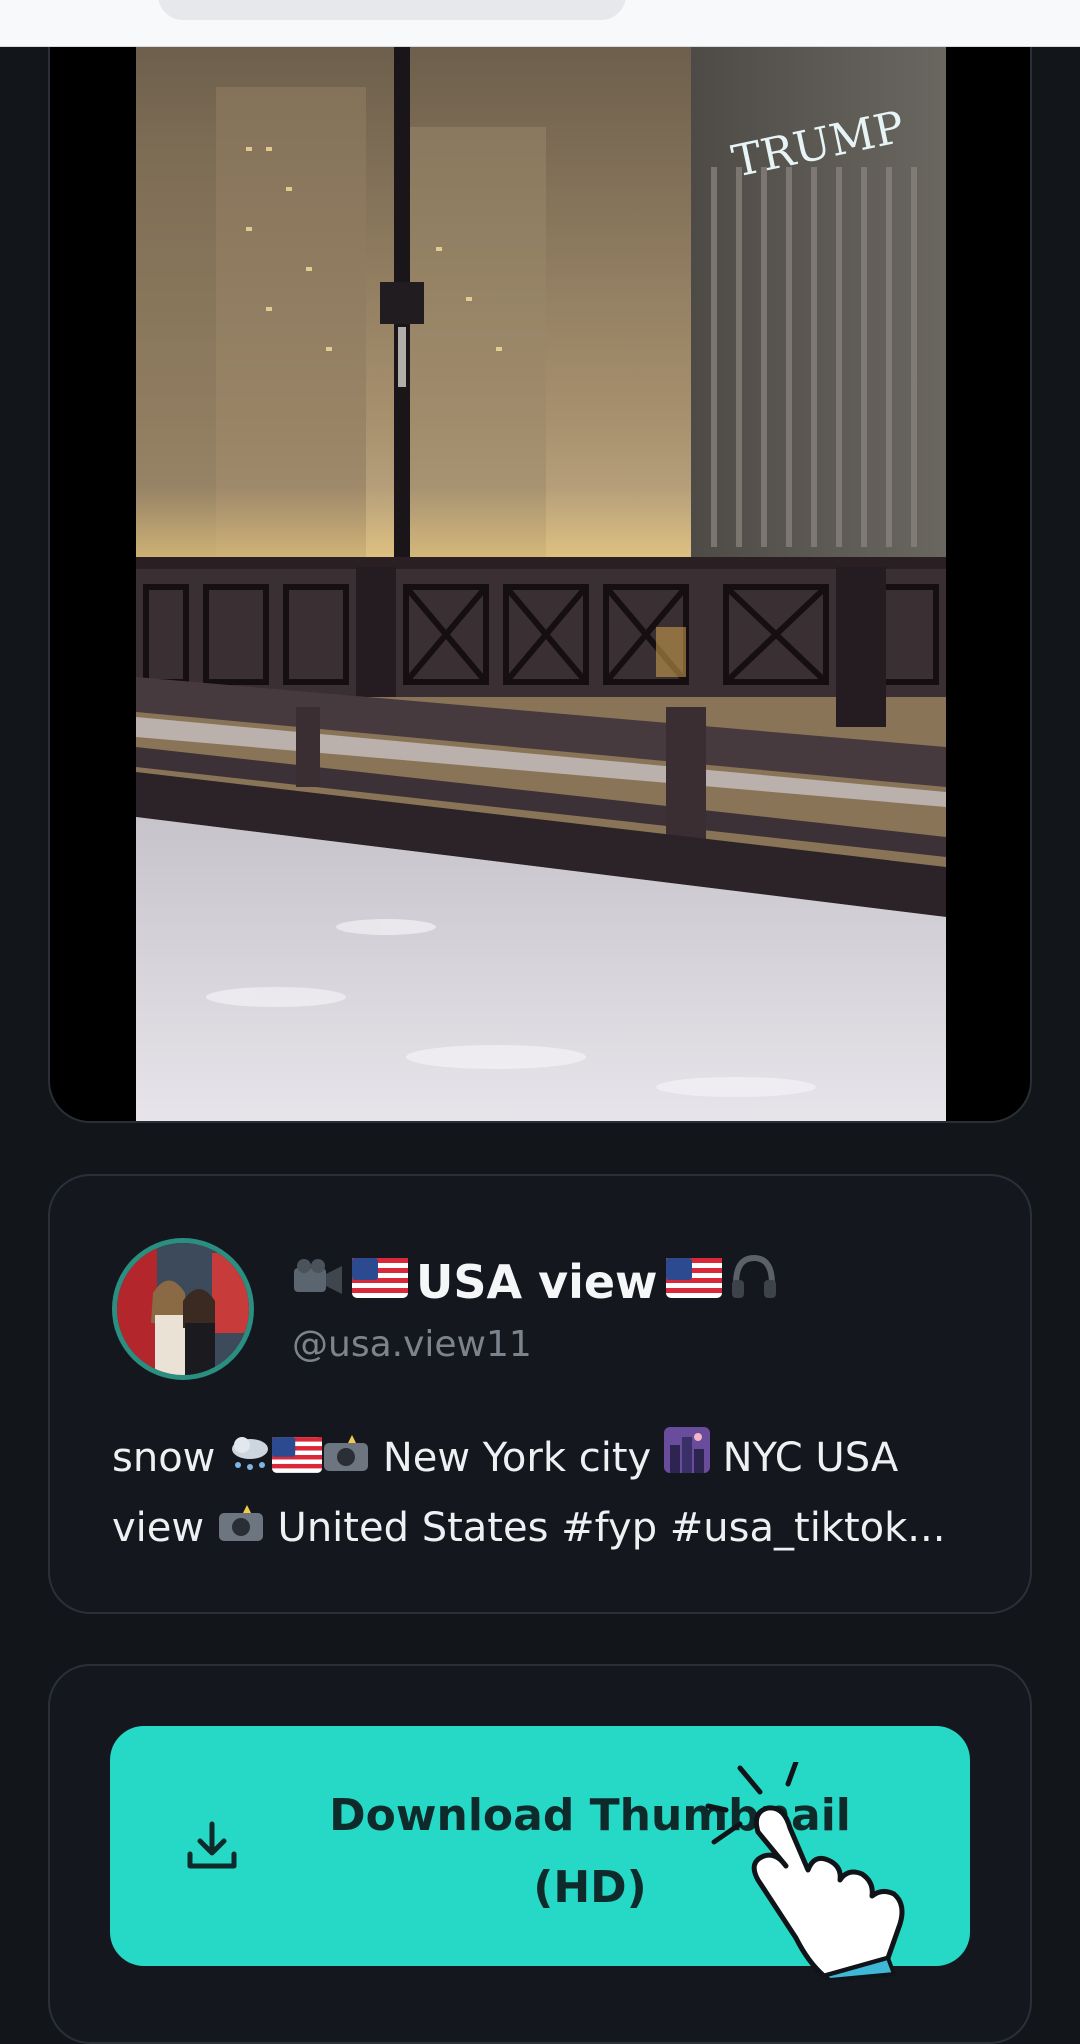 The width and height of the screenshot is (1080, 2044). What do you see at coordinates (158, 1528) in the screenshot?
I see `caption-text: view` at bounding box center [158, 1528].